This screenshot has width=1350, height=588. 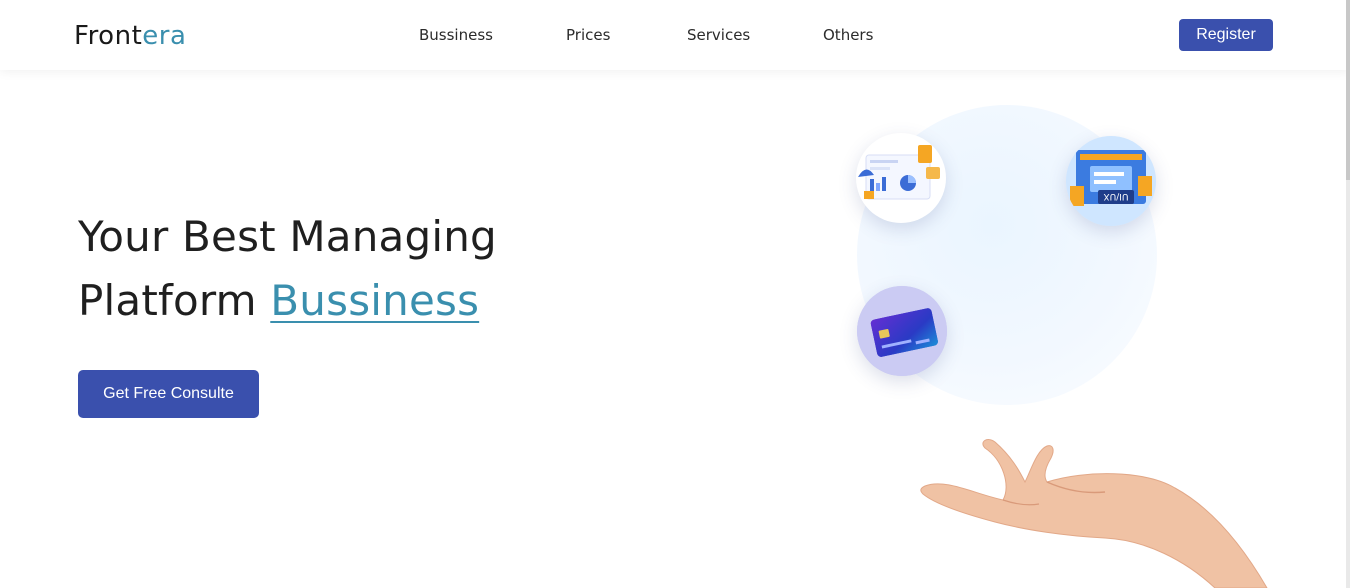 I want to click on ui-ux-label: UI/UX, so click(x=1115, y=196).